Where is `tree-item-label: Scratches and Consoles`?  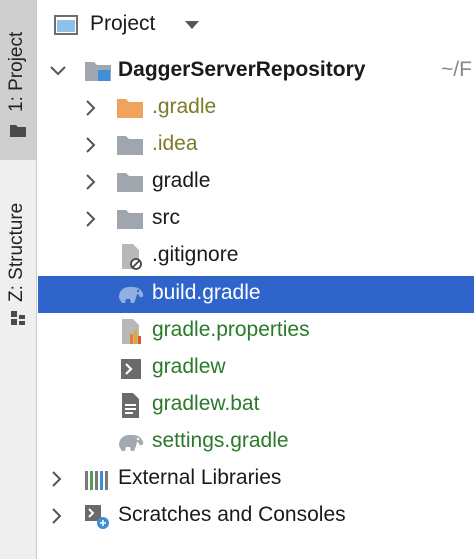
tree-item-label: Scratches and Consoles is located at coordinates (232, 514).